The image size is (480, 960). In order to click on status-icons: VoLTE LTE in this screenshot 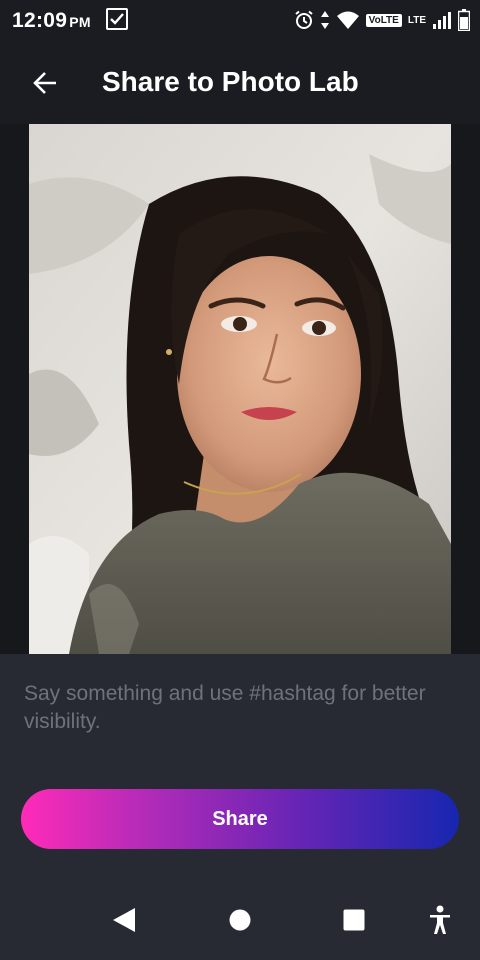, I will do `click(382, 20)`.